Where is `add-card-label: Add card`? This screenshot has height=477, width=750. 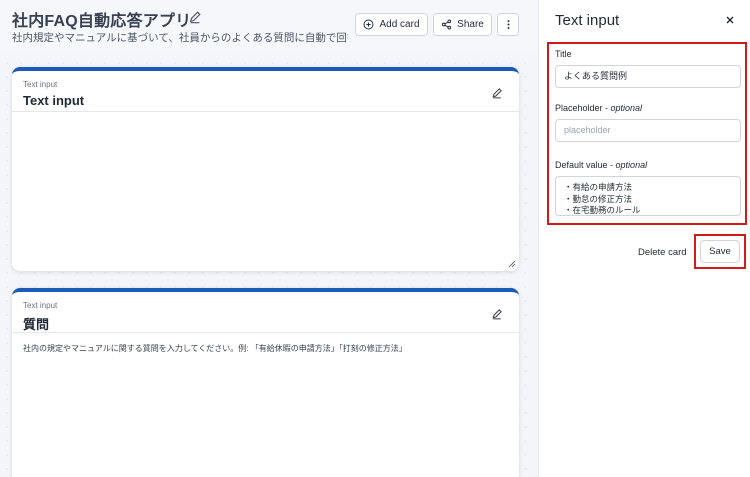 add-card-label: Add card is located at coordinates (399, 24).